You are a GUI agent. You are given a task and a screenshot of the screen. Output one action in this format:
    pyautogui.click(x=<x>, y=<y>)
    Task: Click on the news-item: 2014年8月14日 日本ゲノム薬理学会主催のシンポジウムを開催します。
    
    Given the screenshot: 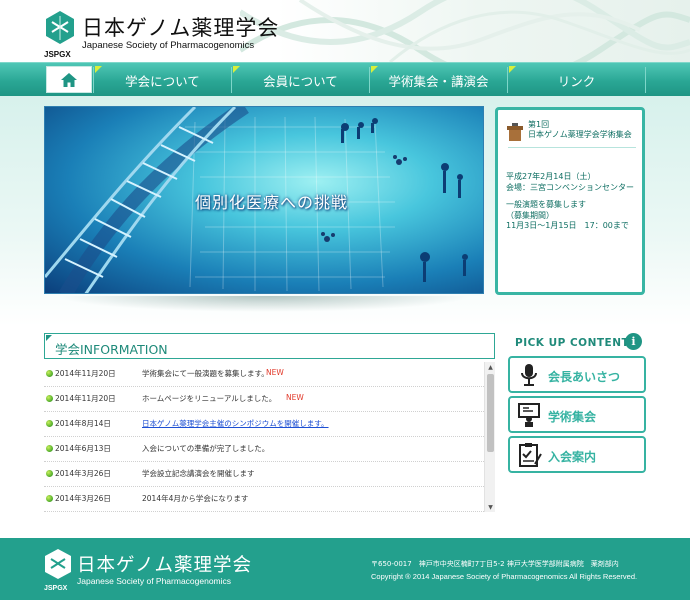 What is the action you would take?
    pyautogui.click(x=264, y=424)
    